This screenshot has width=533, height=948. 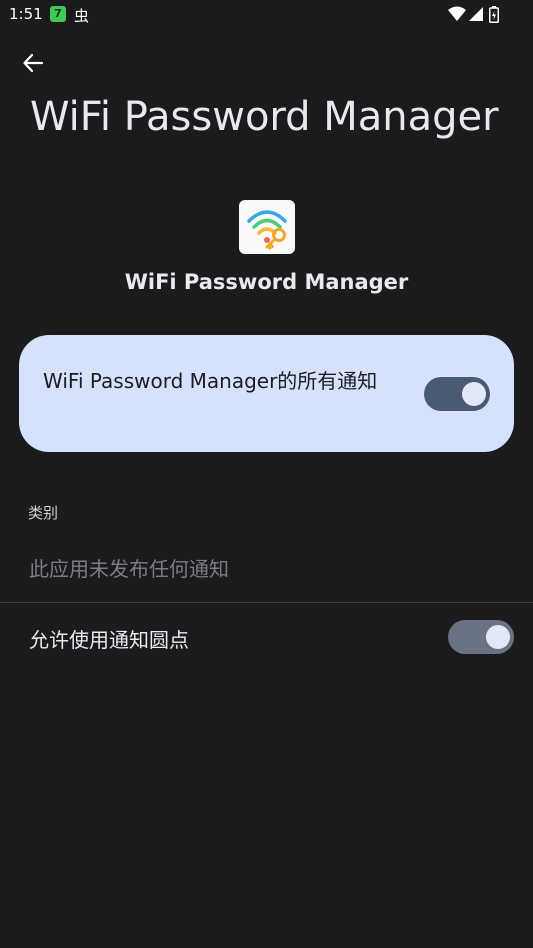 What do you see at coordinates (264, 117) in the screenshot?
I see `page-title: WiFi Password Manager` at bounding box center [264, 117].